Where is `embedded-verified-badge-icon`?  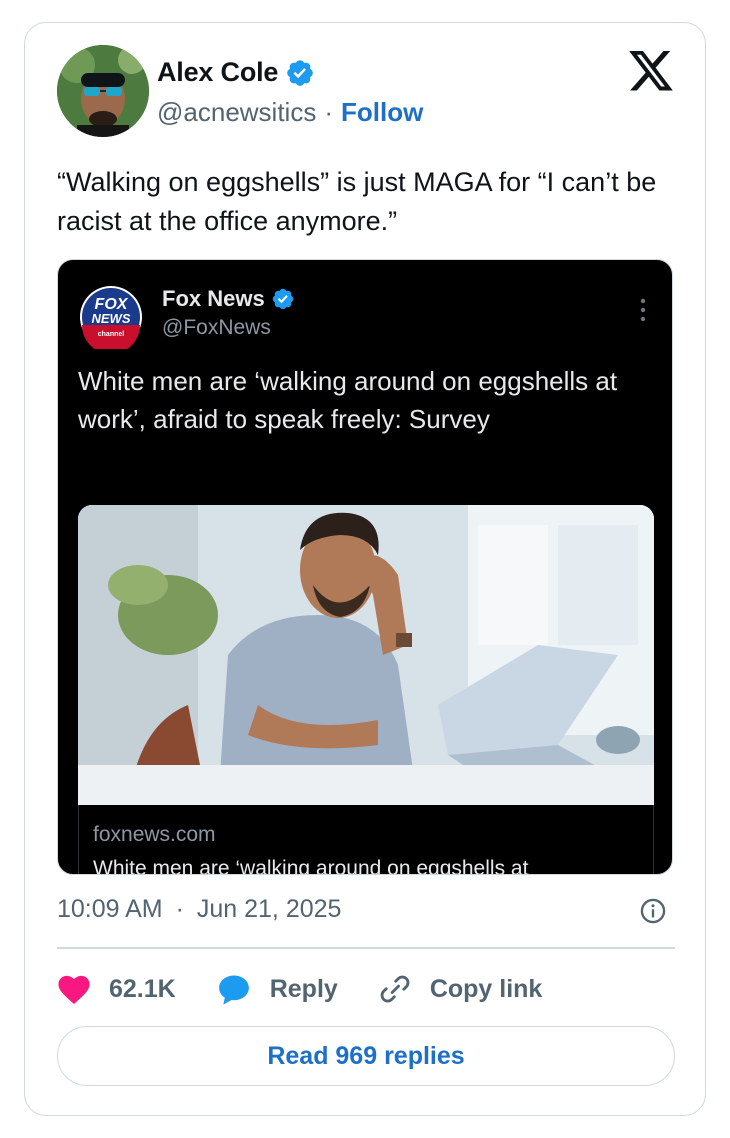
embedded-verified-badge-icon is located at coordinates (282, 299).